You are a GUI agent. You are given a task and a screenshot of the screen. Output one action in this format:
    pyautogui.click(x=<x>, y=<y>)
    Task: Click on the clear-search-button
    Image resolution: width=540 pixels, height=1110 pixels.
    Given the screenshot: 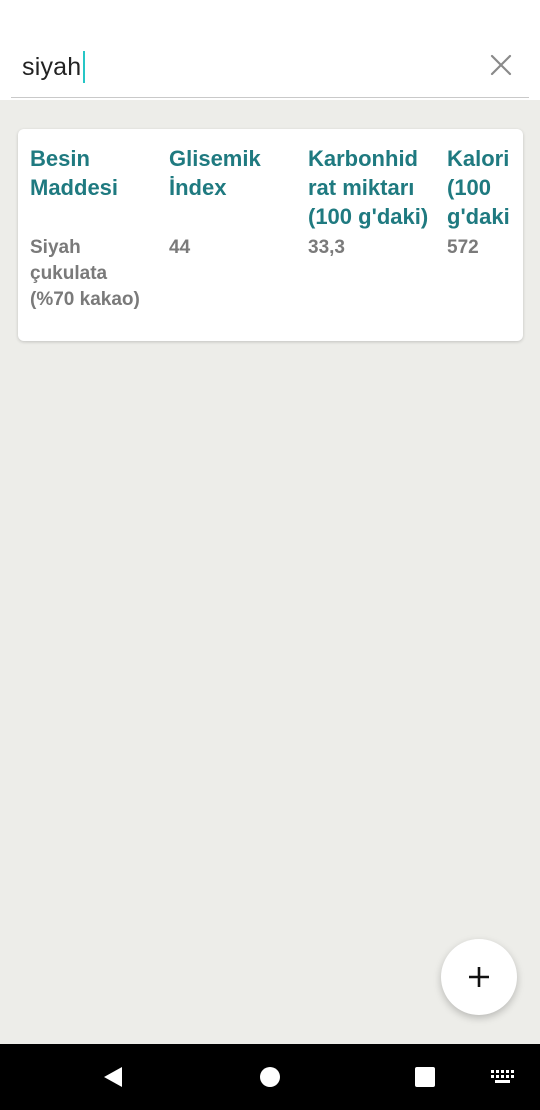 What is the action you would take?
    pyautogui.click(x=501, y=65)
    